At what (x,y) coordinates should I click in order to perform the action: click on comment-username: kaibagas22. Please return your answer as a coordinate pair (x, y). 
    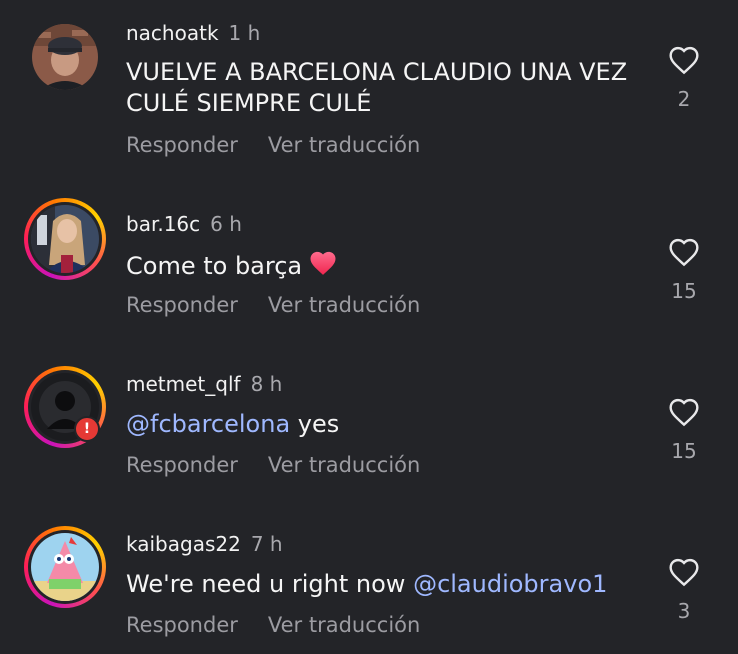
    Looking at the image, I should click on (183, 544).